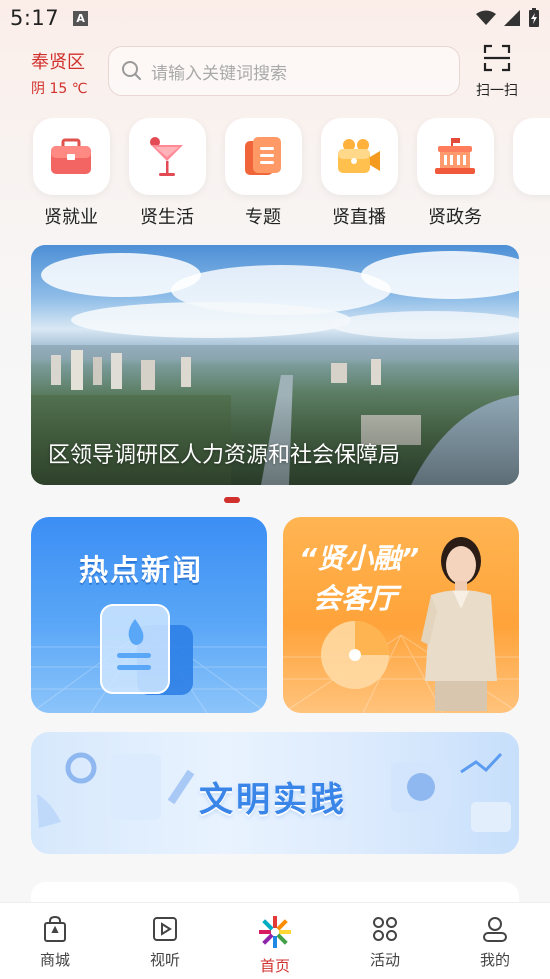 The width and height of the screenshot is (550, 979). What do you see at coordinates (384, 960) in the screenshot?
I see `tab-label: 活动` at bounding box center [384, 960].